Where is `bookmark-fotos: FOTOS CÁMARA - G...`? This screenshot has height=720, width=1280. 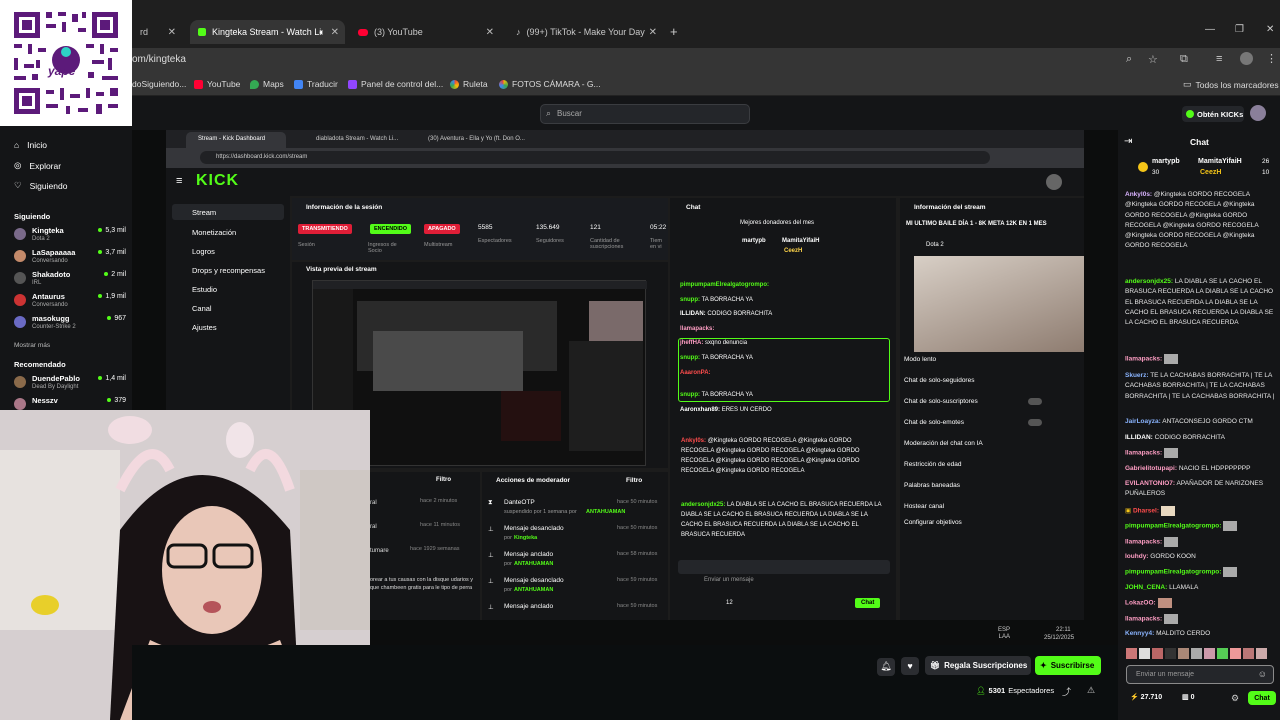 bookmark-fotos: FOTOS CÁMARA - G... is located at coordinates (550, 84).